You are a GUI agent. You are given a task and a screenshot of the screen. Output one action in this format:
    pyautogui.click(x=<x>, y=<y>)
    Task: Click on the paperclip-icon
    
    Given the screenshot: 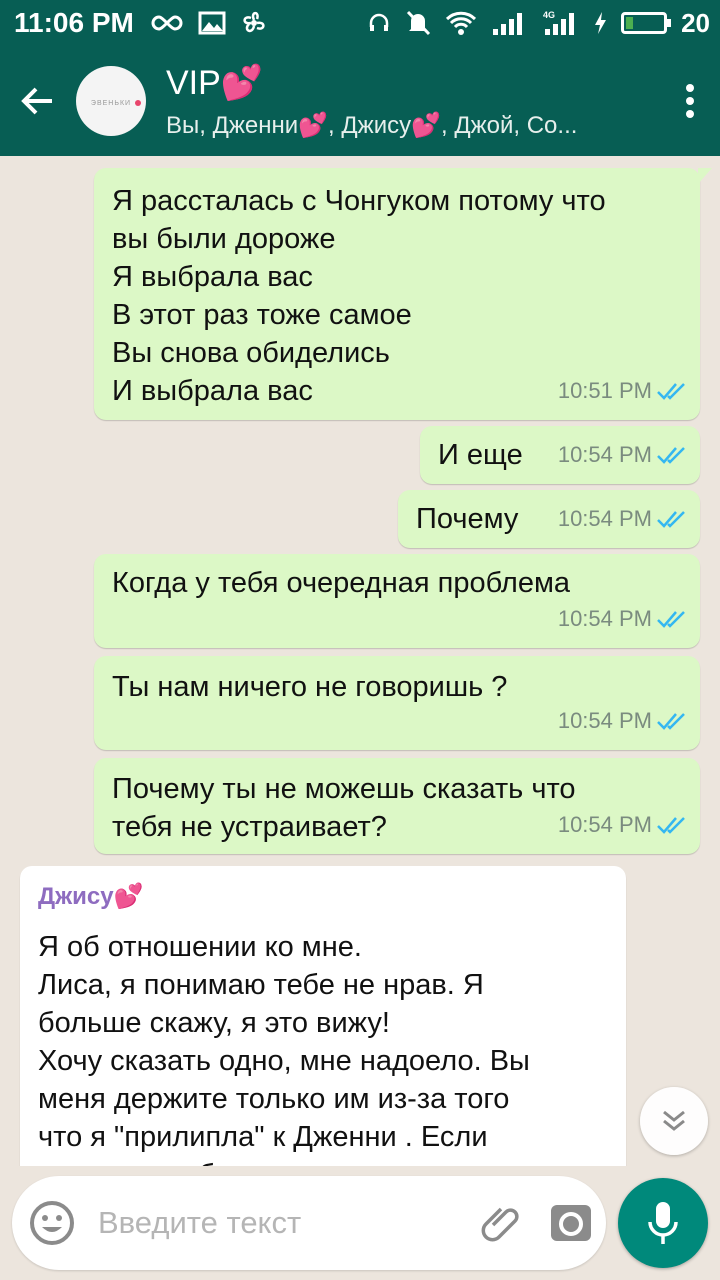 What is the action you would take?
    pyautogui.click(x=500, y=1224)
    